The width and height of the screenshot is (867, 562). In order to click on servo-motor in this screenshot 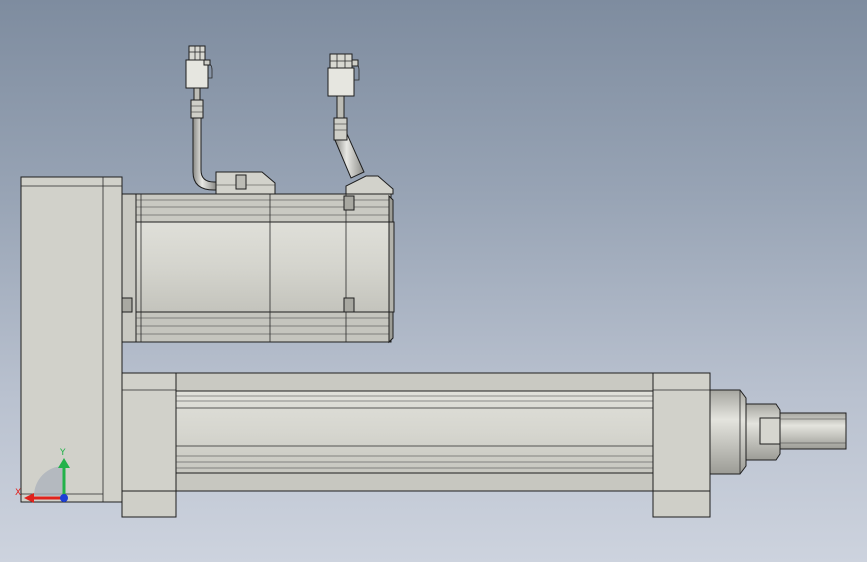, I will do `click(265, 268)`.